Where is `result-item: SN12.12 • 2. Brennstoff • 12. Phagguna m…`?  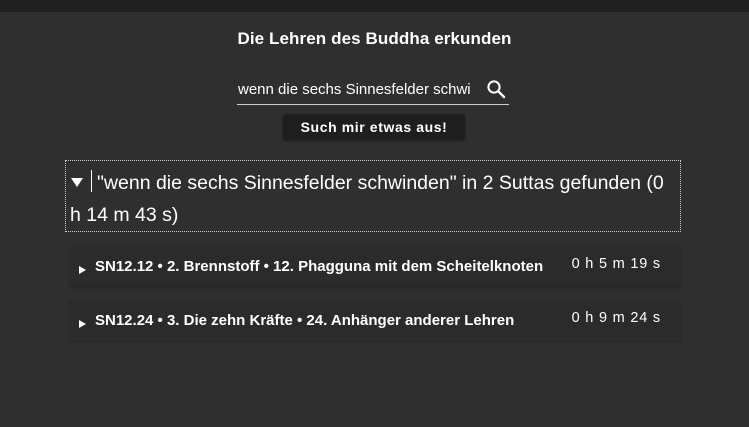
result-item: SN12.12 • 2. Brennstoff • 12. Phagguna m… is located at coordinates (375, 267).